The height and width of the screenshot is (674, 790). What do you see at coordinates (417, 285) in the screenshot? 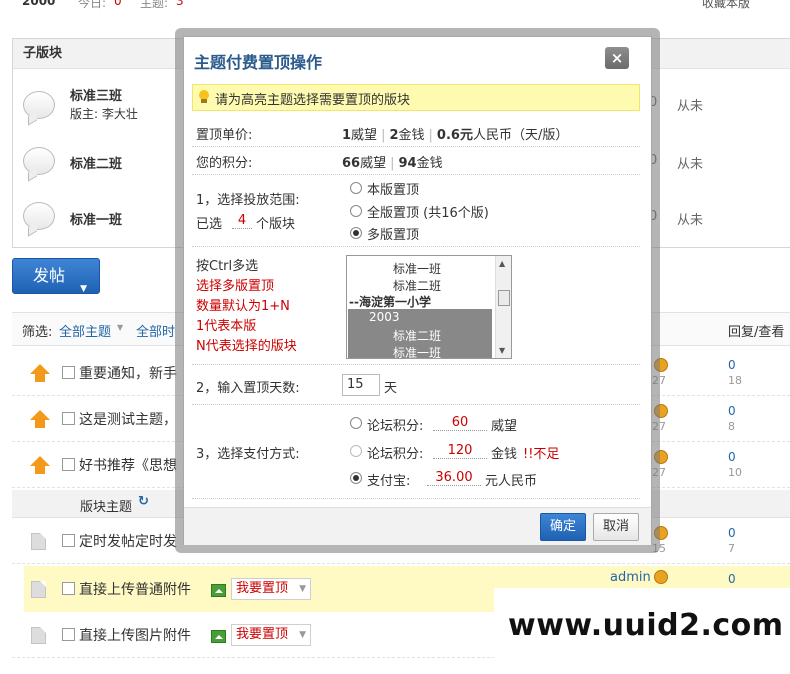
I see `forum-option: 标准二班` at bounding box center [417, 285].